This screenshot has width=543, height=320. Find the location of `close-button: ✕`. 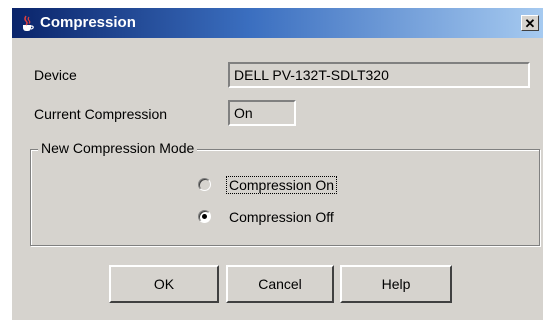

close-button: ✕ is located at coordinates (530, 23).